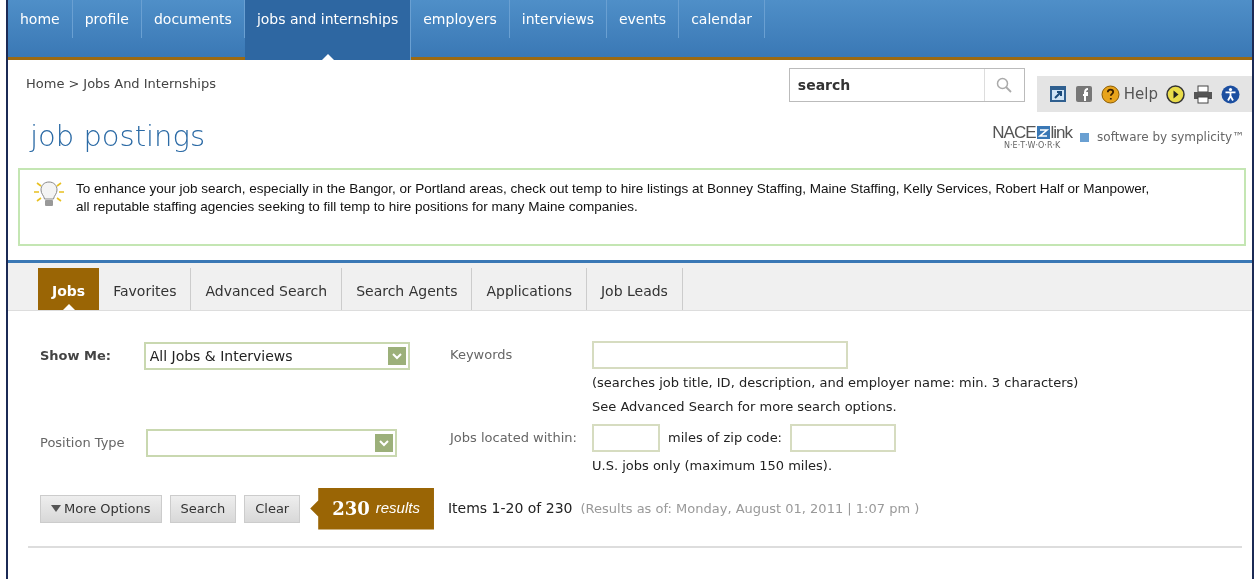  Describe the element at coordinates (407, 289) in the screenshot. I see `tab: Search Agents` at that location.